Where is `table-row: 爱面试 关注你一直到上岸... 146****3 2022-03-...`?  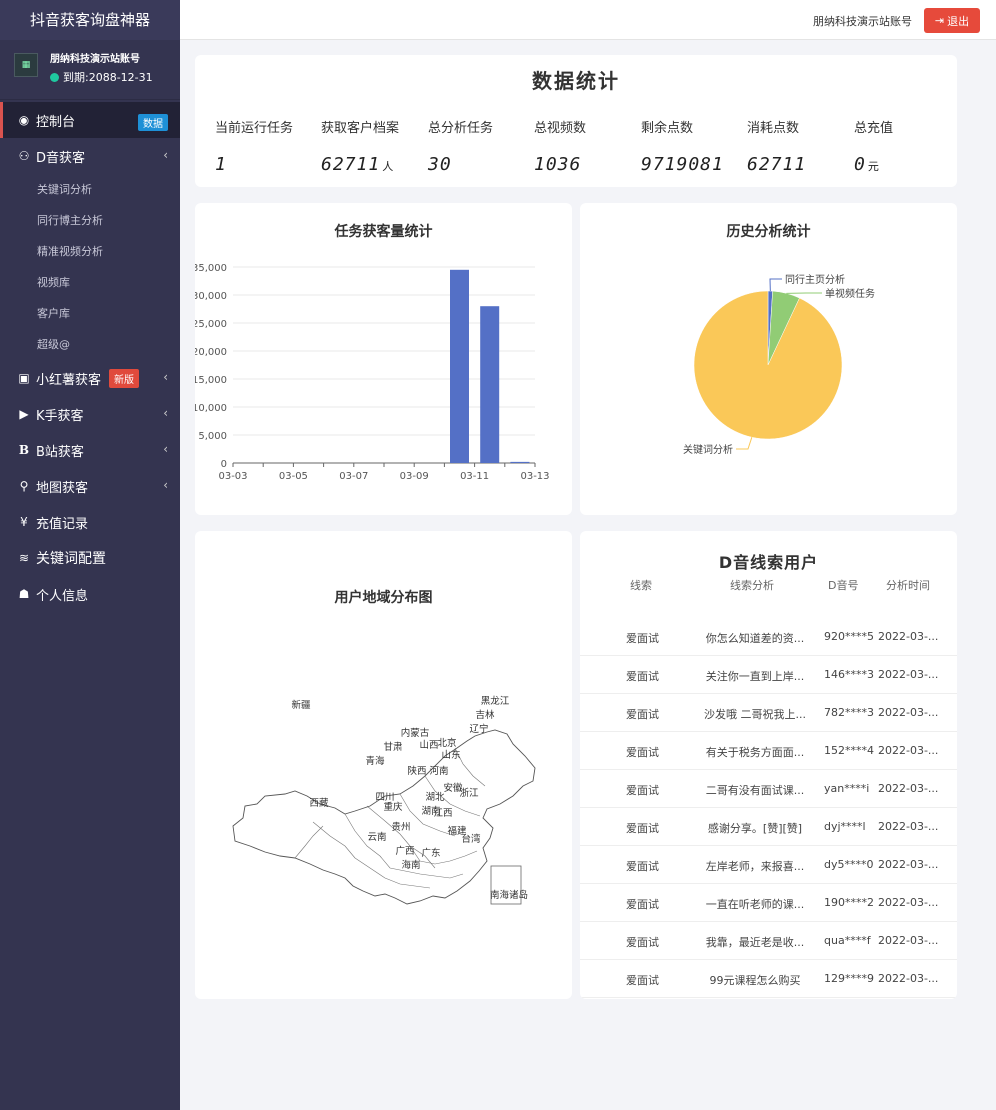
table-row: 爱面试 关注你一直到上岸... 146****3 2022-03-... is located at coordinates (768, 675).